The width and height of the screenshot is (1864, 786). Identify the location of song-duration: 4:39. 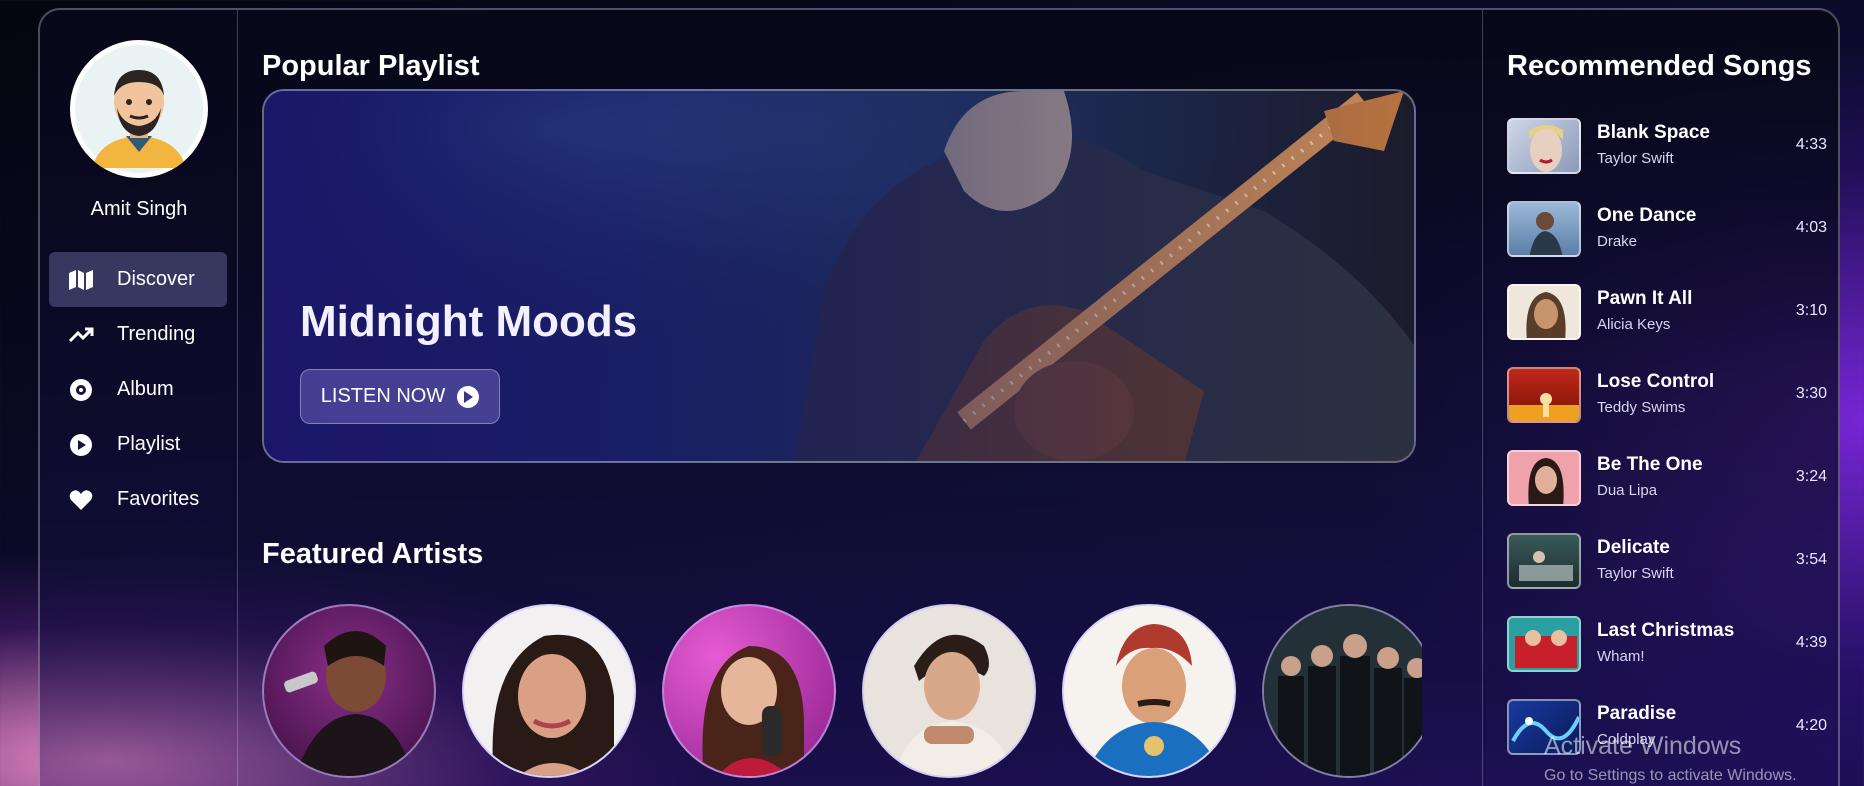
(1811, 642).